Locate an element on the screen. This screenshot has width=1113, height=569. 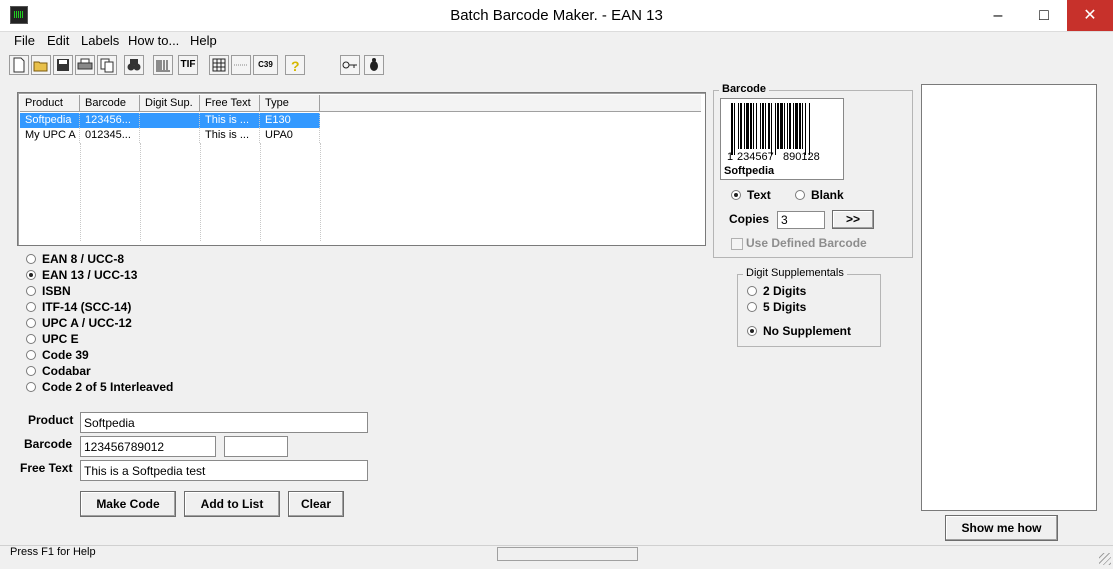
radio-upce is located at coordinates (31, 339).